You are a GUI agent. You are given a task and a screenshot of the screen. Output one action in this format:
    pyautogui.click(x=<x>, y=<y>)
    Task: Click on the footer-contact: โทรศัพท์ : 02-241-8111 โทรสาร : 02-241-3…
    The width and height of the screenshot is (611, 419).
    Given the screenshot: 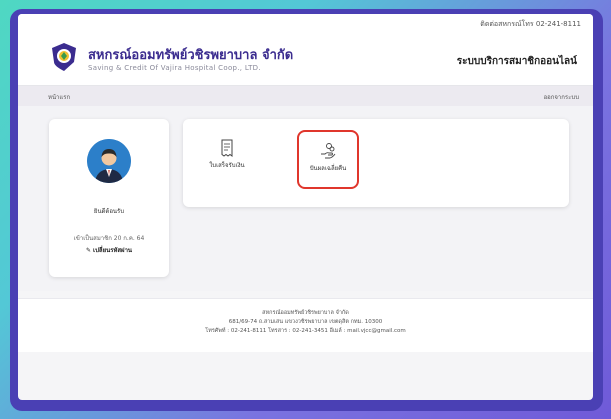 What is the action you would take?
    pyautogui.click(x=305, y=331)
    